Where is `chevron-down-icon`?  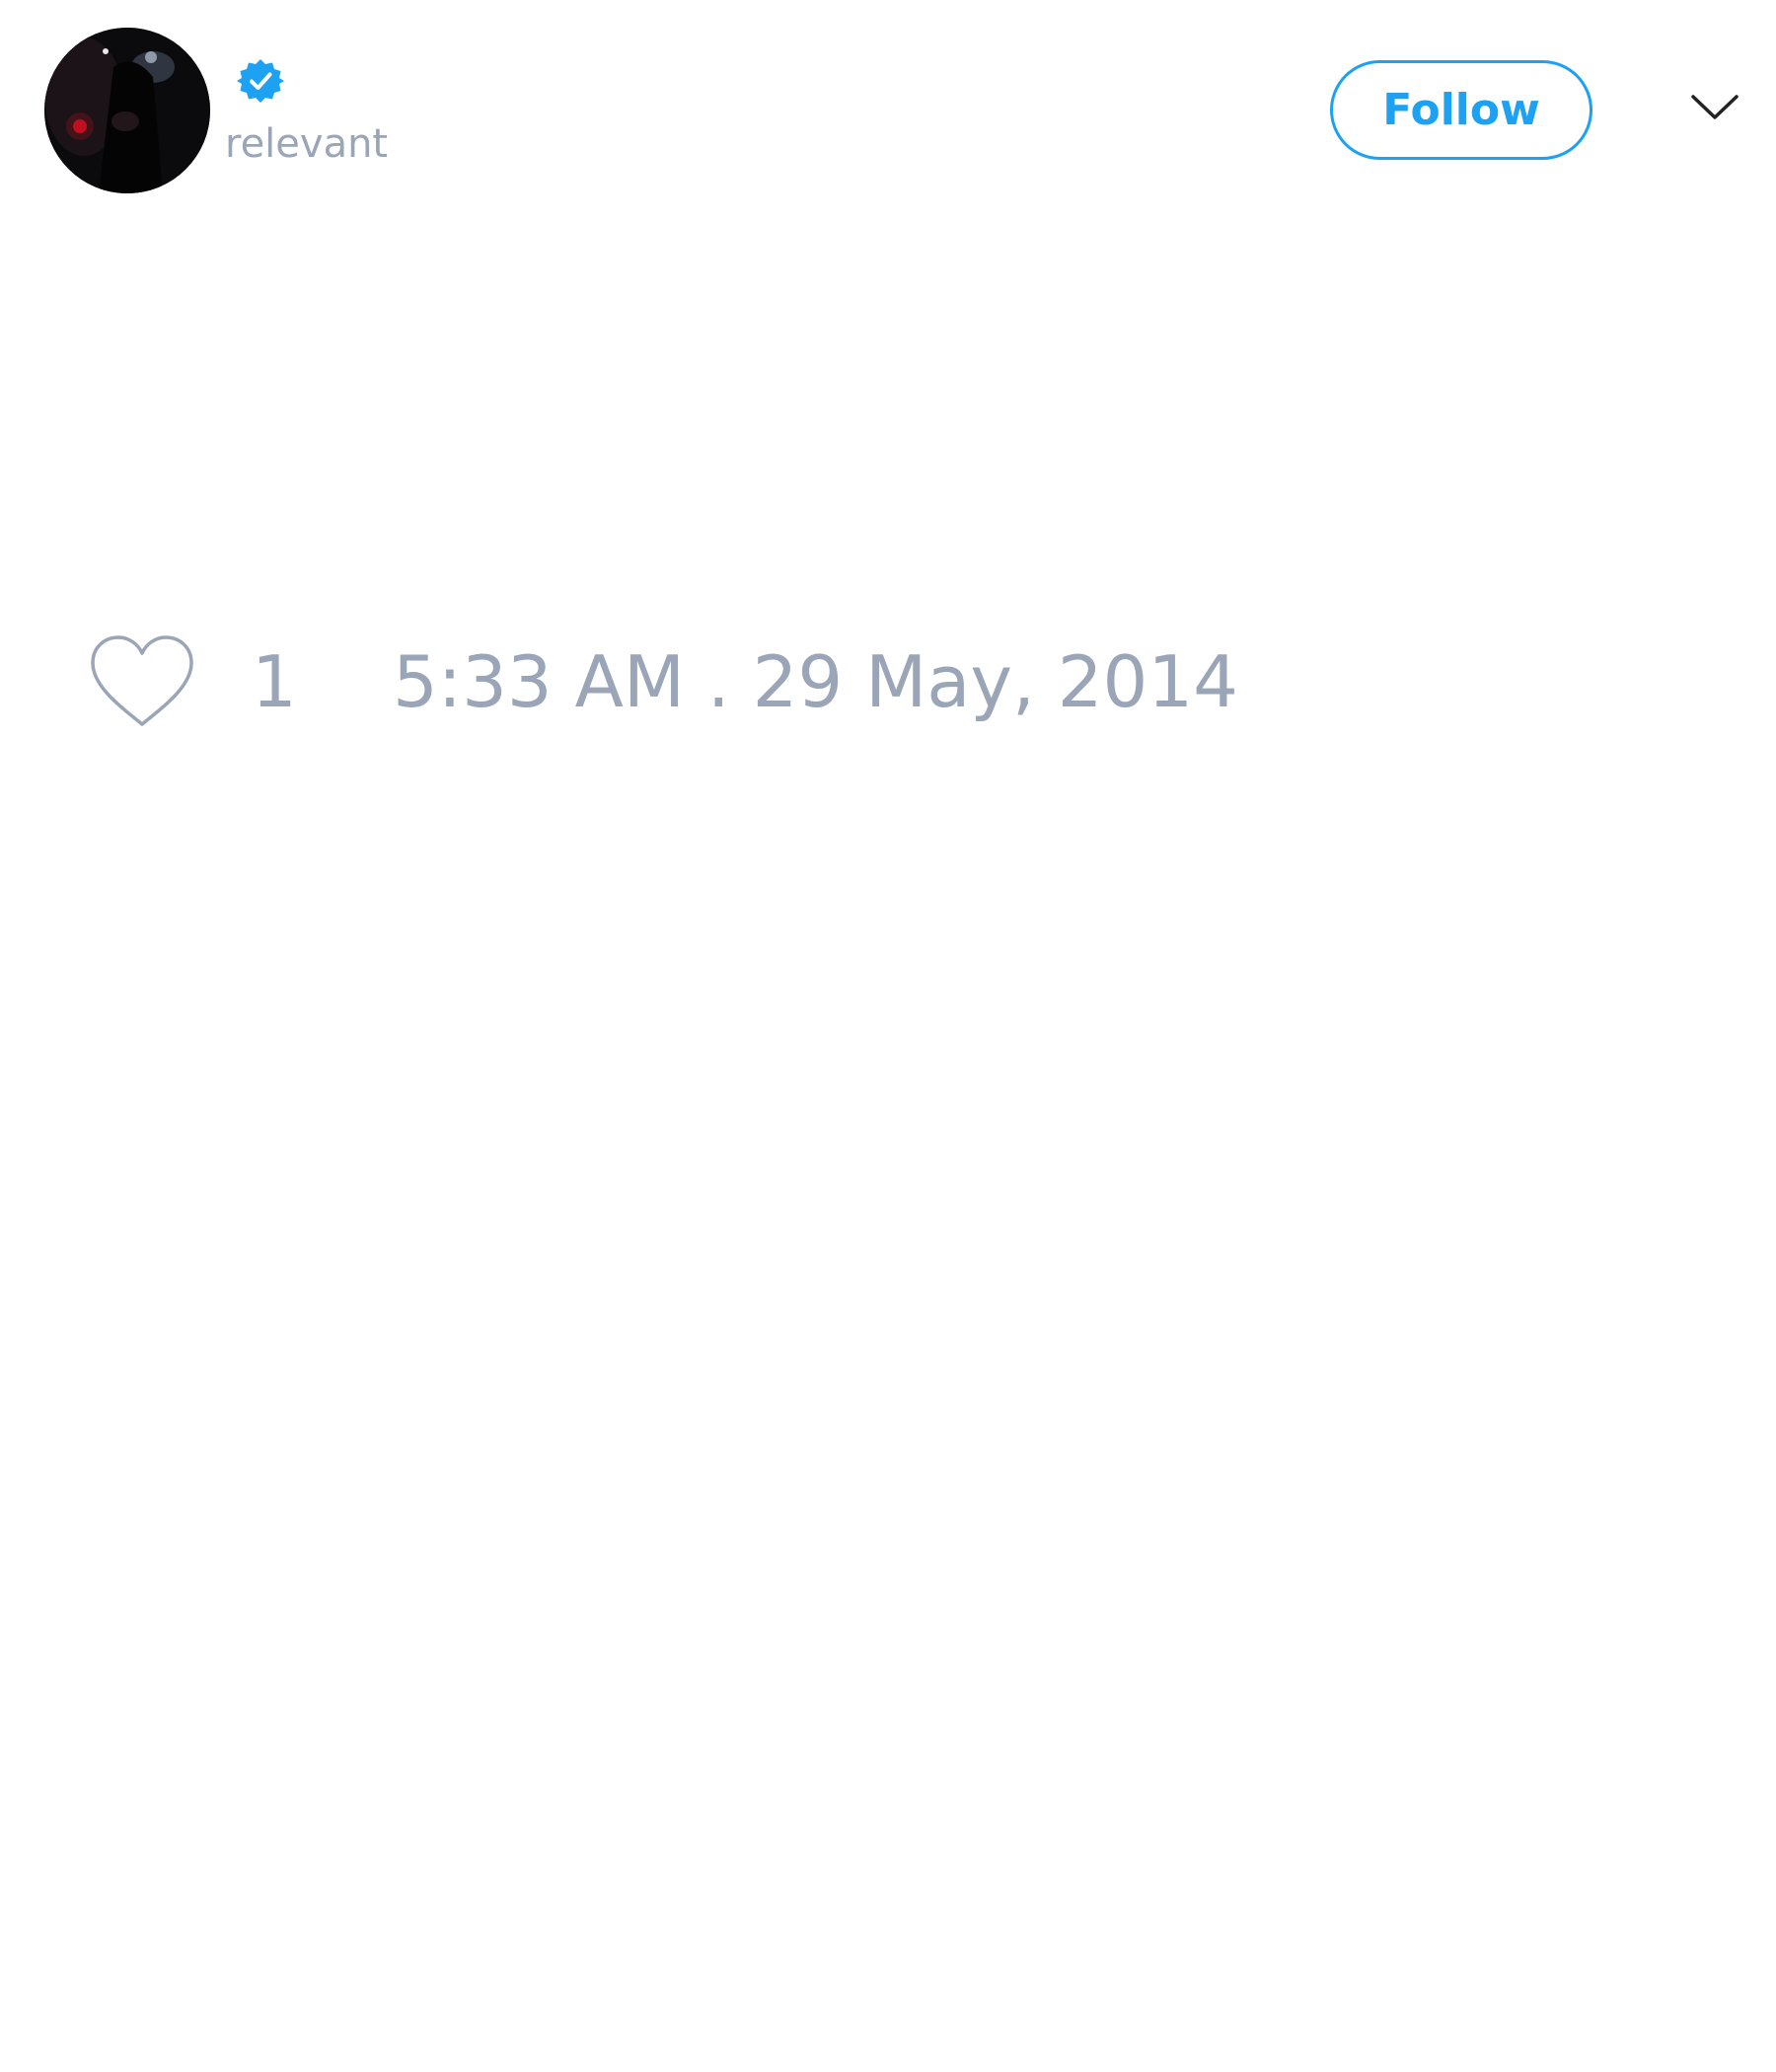
chevron-down-icon is located at coordinates (1714, 108).